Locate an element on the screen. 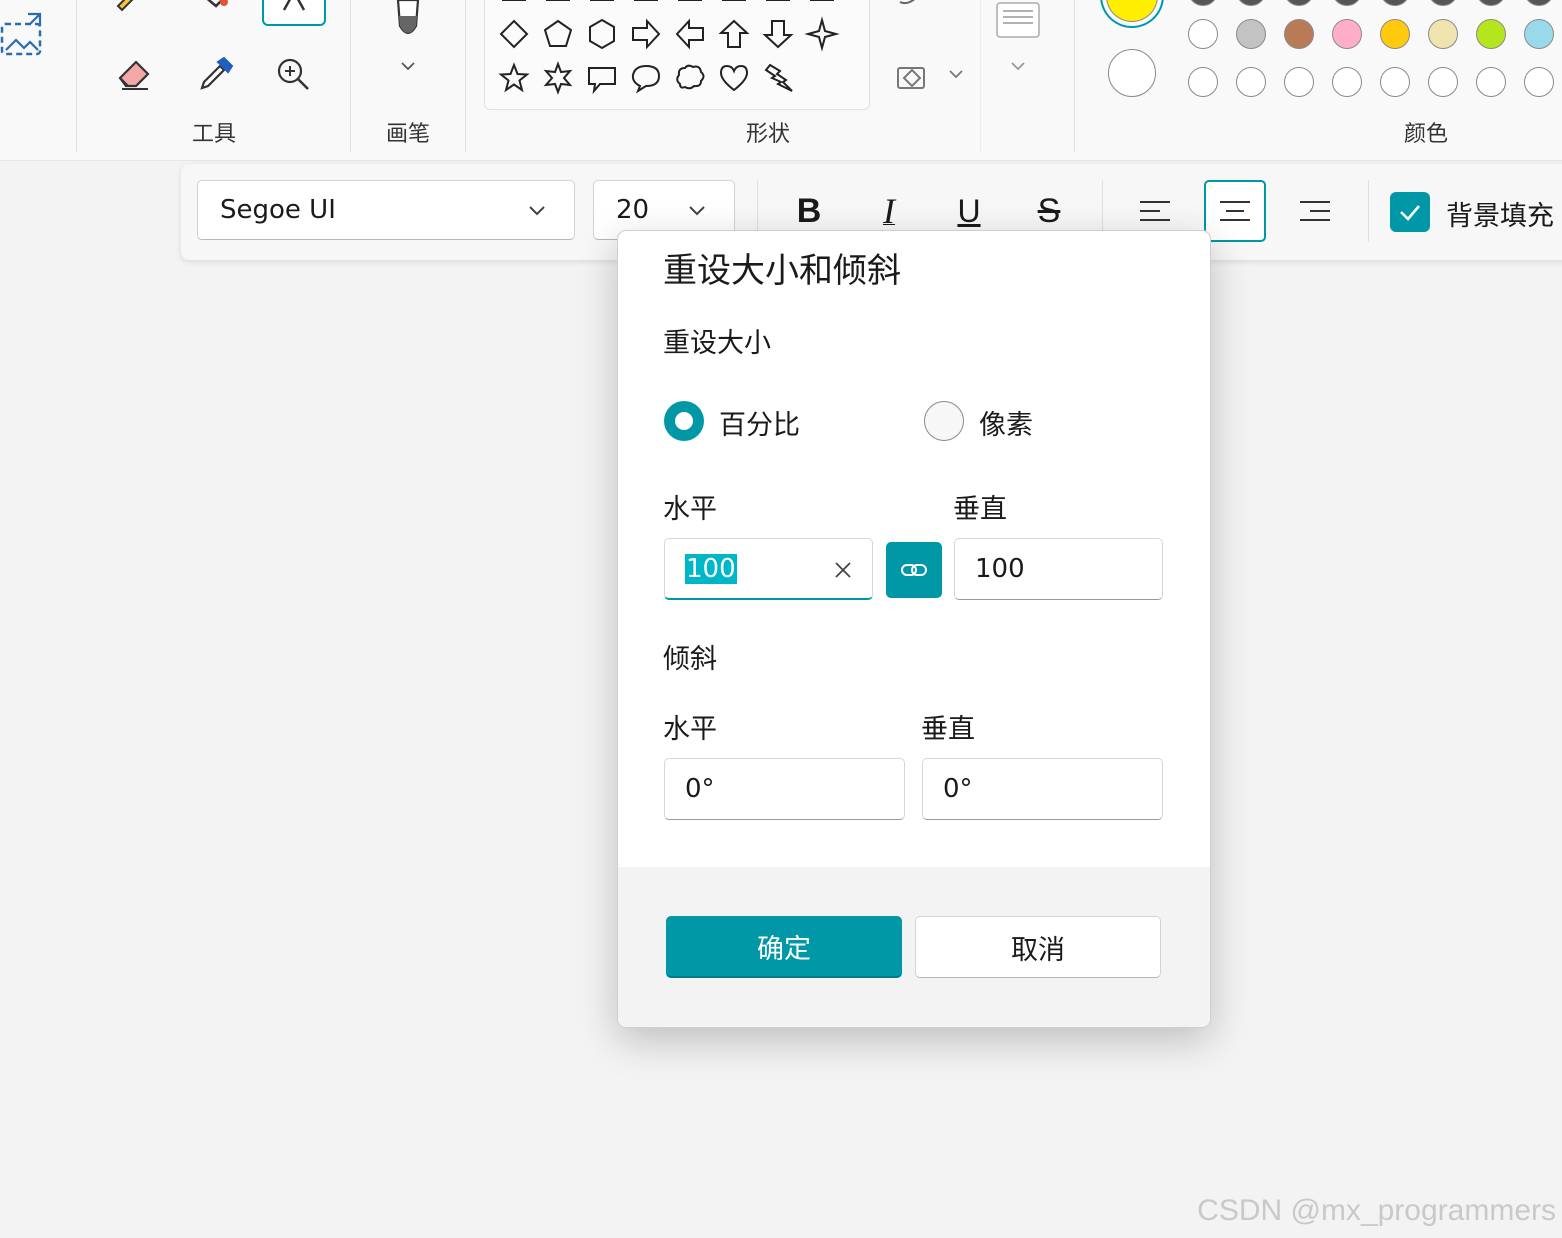 The height and width of the screenshot is (1238, 1562). arrow-right-shape-icon is located at coordinates (646, 34).